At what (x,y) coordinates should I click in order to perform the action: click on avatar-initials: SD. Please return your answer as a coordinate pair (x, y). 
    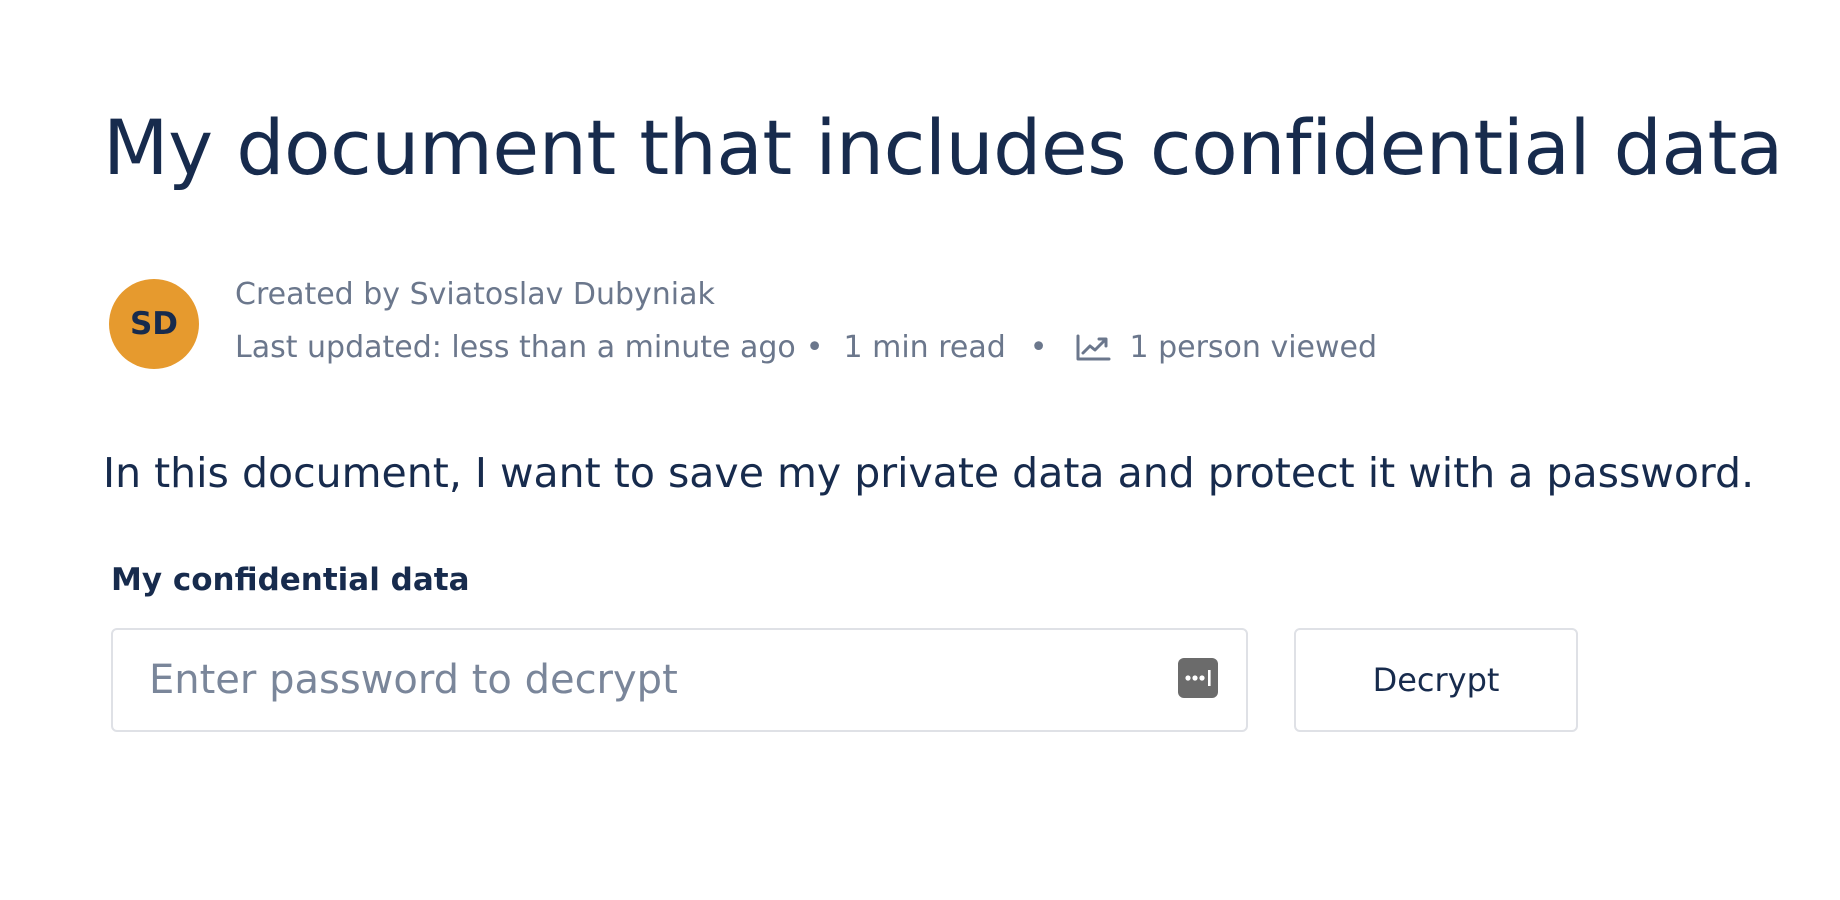
    Looking at the image, I should click on (154, 324).